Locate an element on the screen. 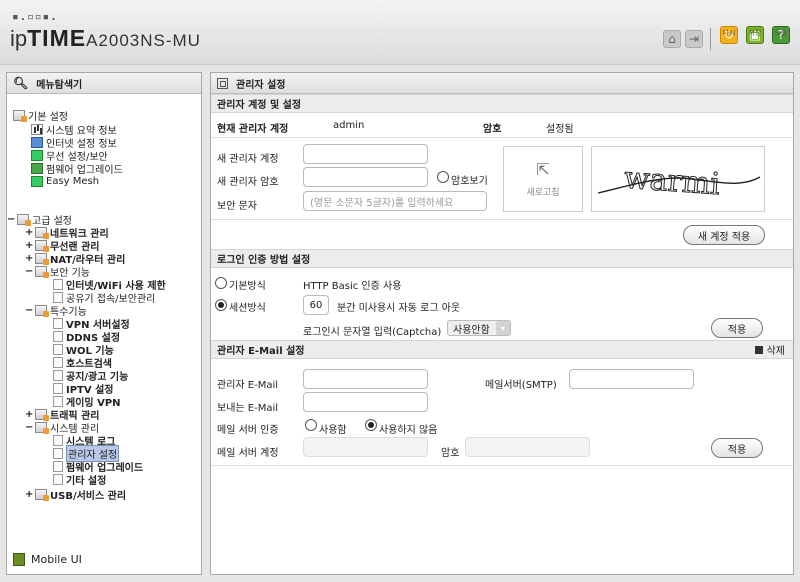  mobile-ui-link: Mobile UI is located at coordinates (47, 559).